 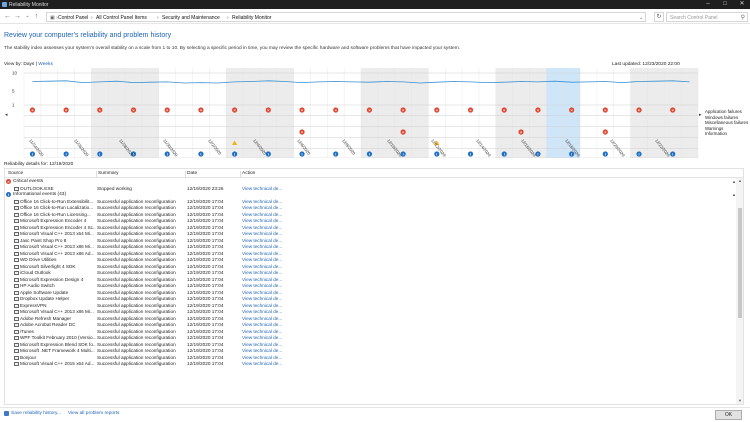 I want to click on breadcrumb-control-panel: Control Panel, so click(x=73, y=18).